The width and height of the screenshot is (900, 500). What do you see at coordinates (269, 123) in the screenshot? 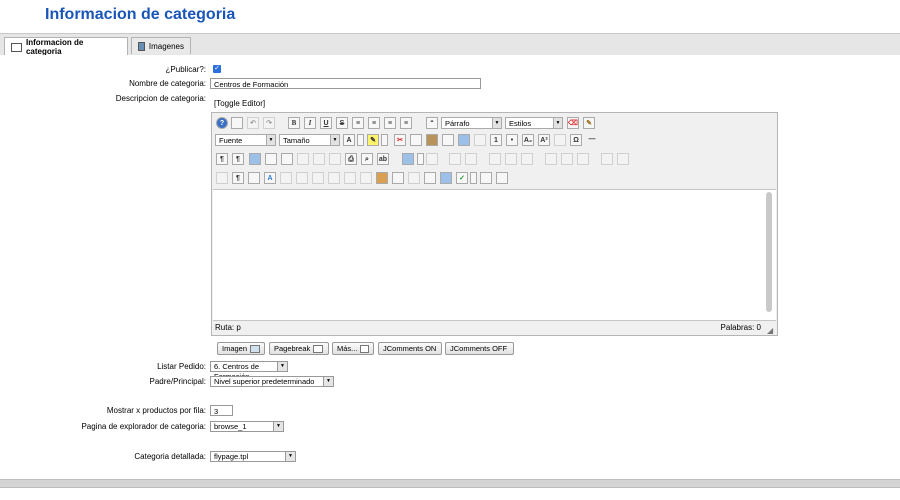
I see `redo-icon: ↷` at bounding box center [269, 123].